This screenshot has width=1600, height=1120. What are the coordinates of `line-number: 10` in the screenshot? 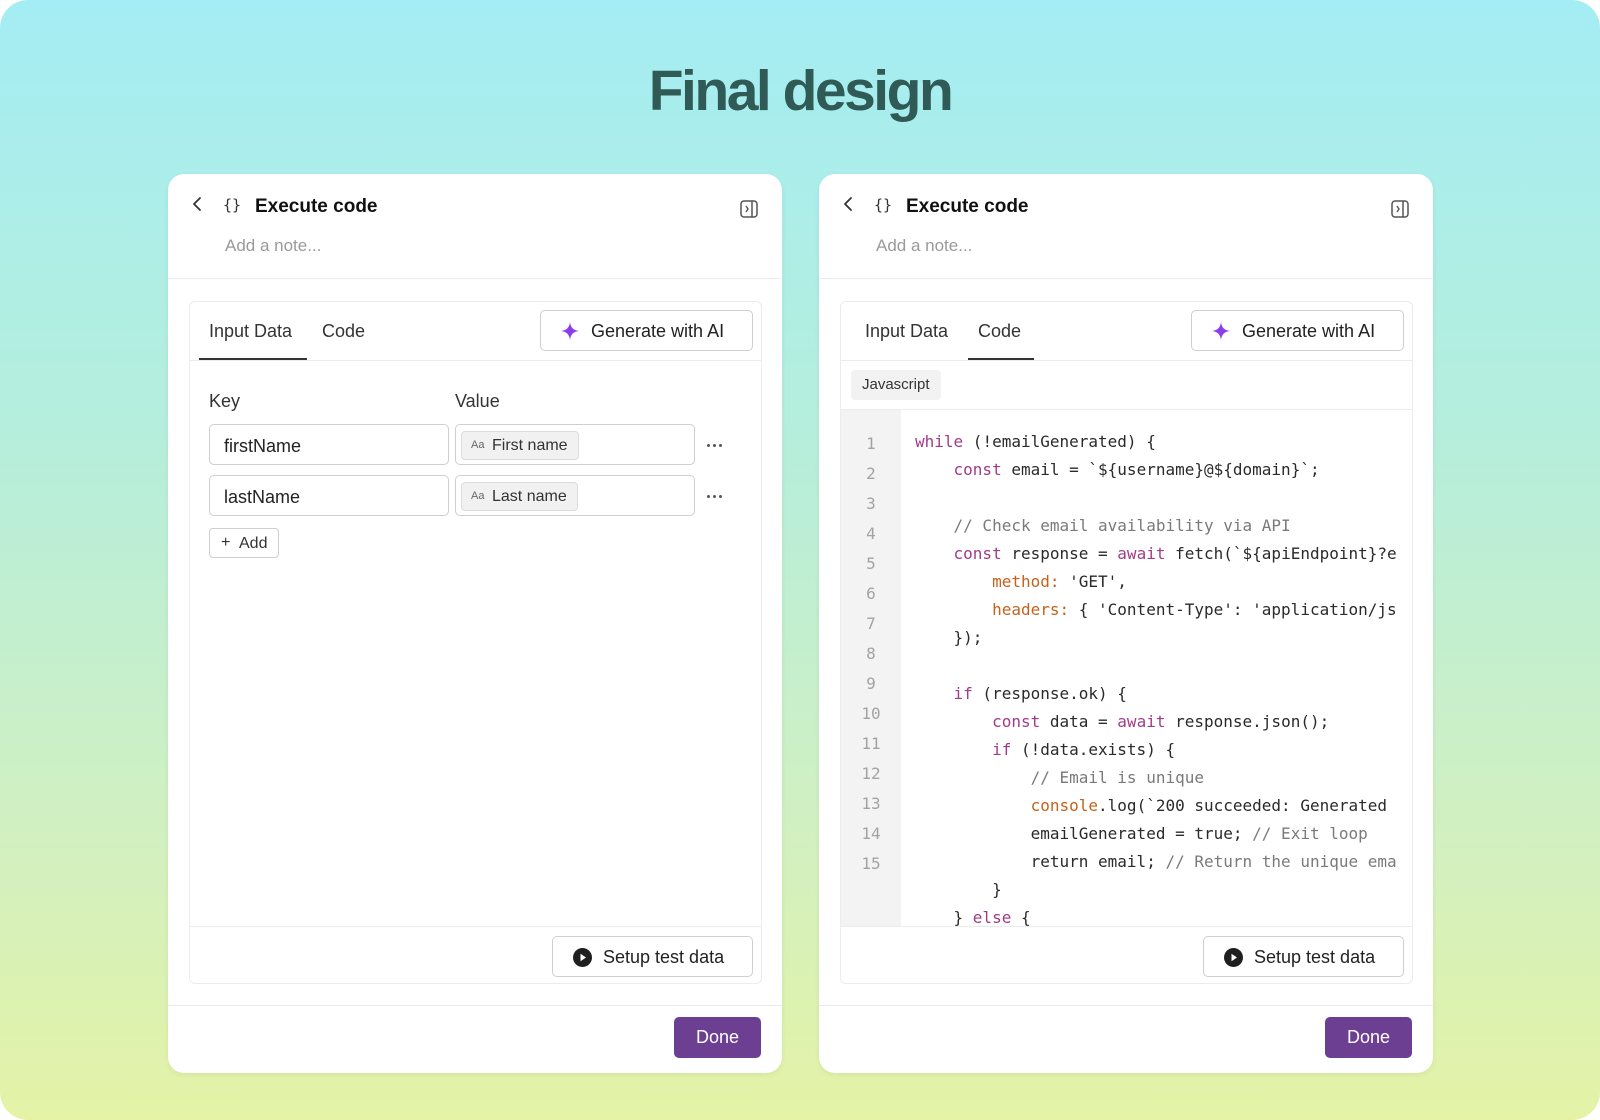 It's located at (871, 713).